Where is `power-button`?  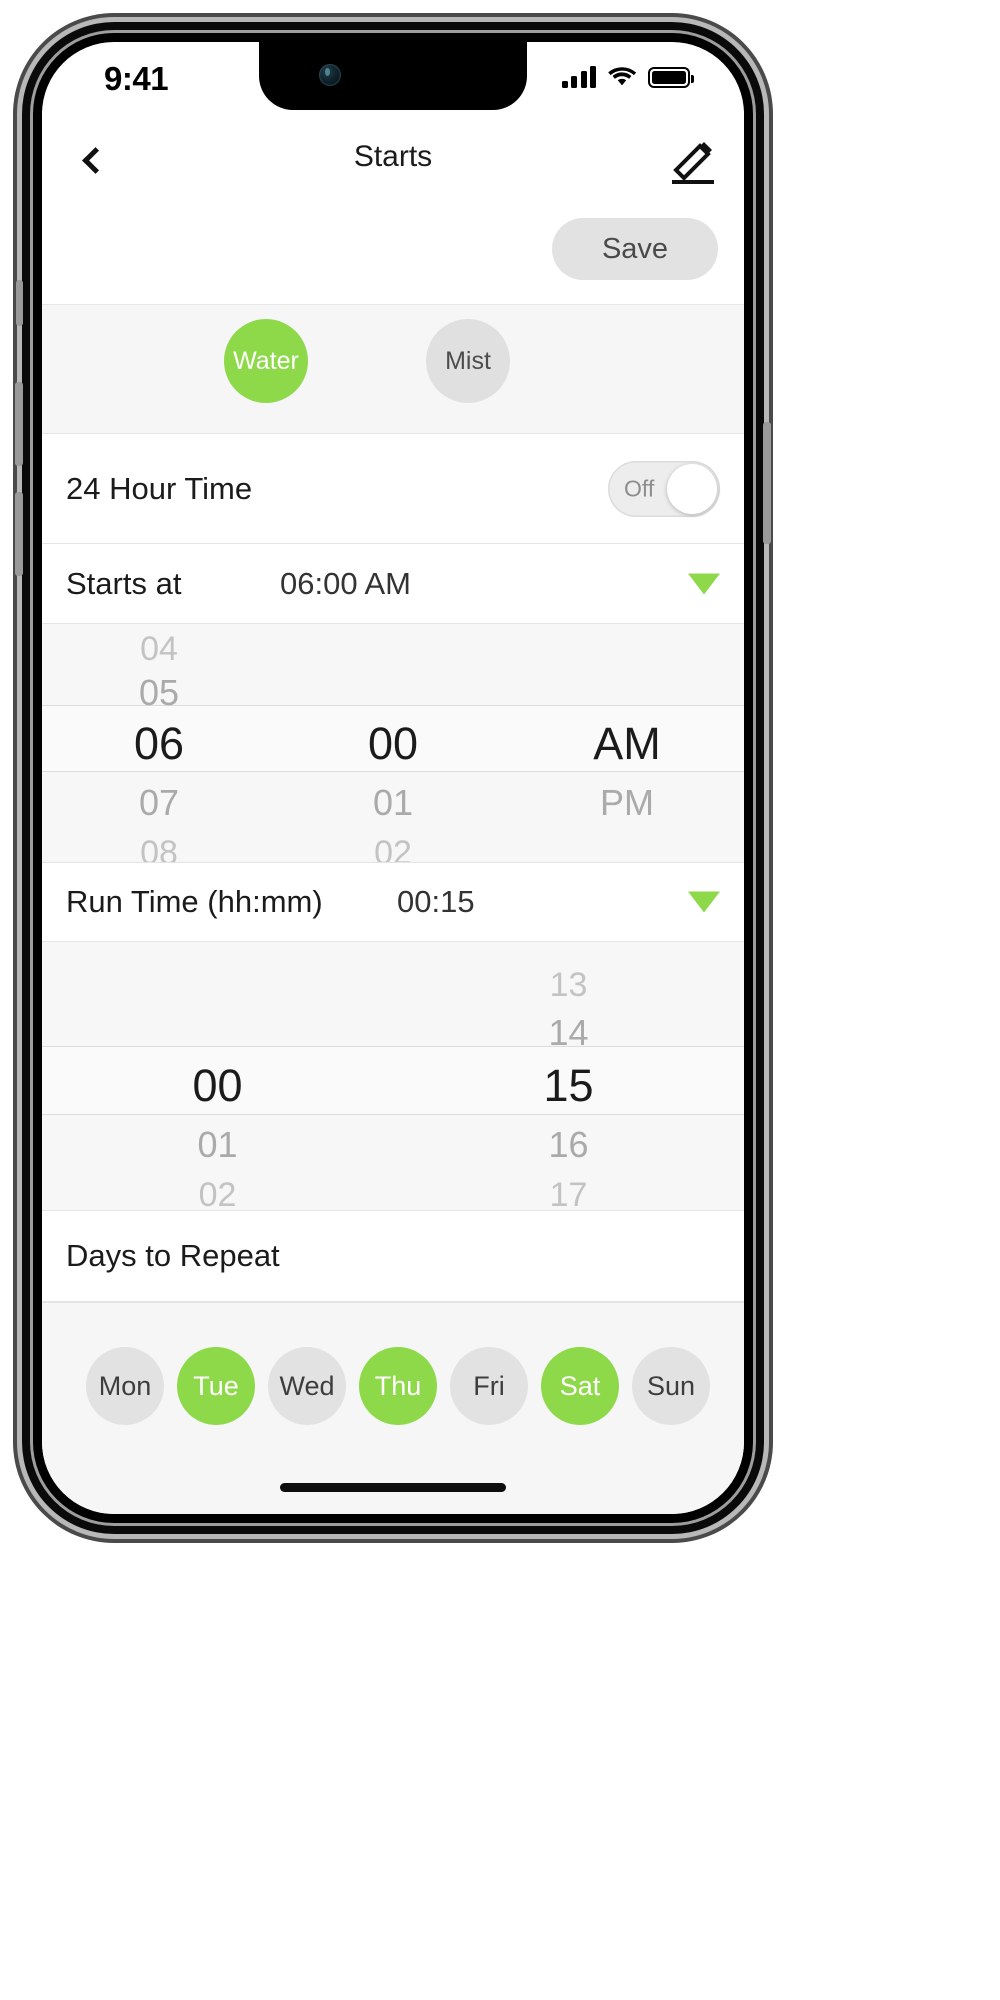 power-button is located at coordinates (767, 483).